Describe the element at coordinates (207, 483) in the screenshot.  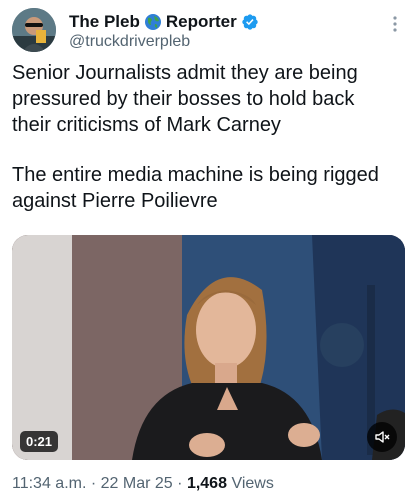
I see `views-count: 1,468` at that location.